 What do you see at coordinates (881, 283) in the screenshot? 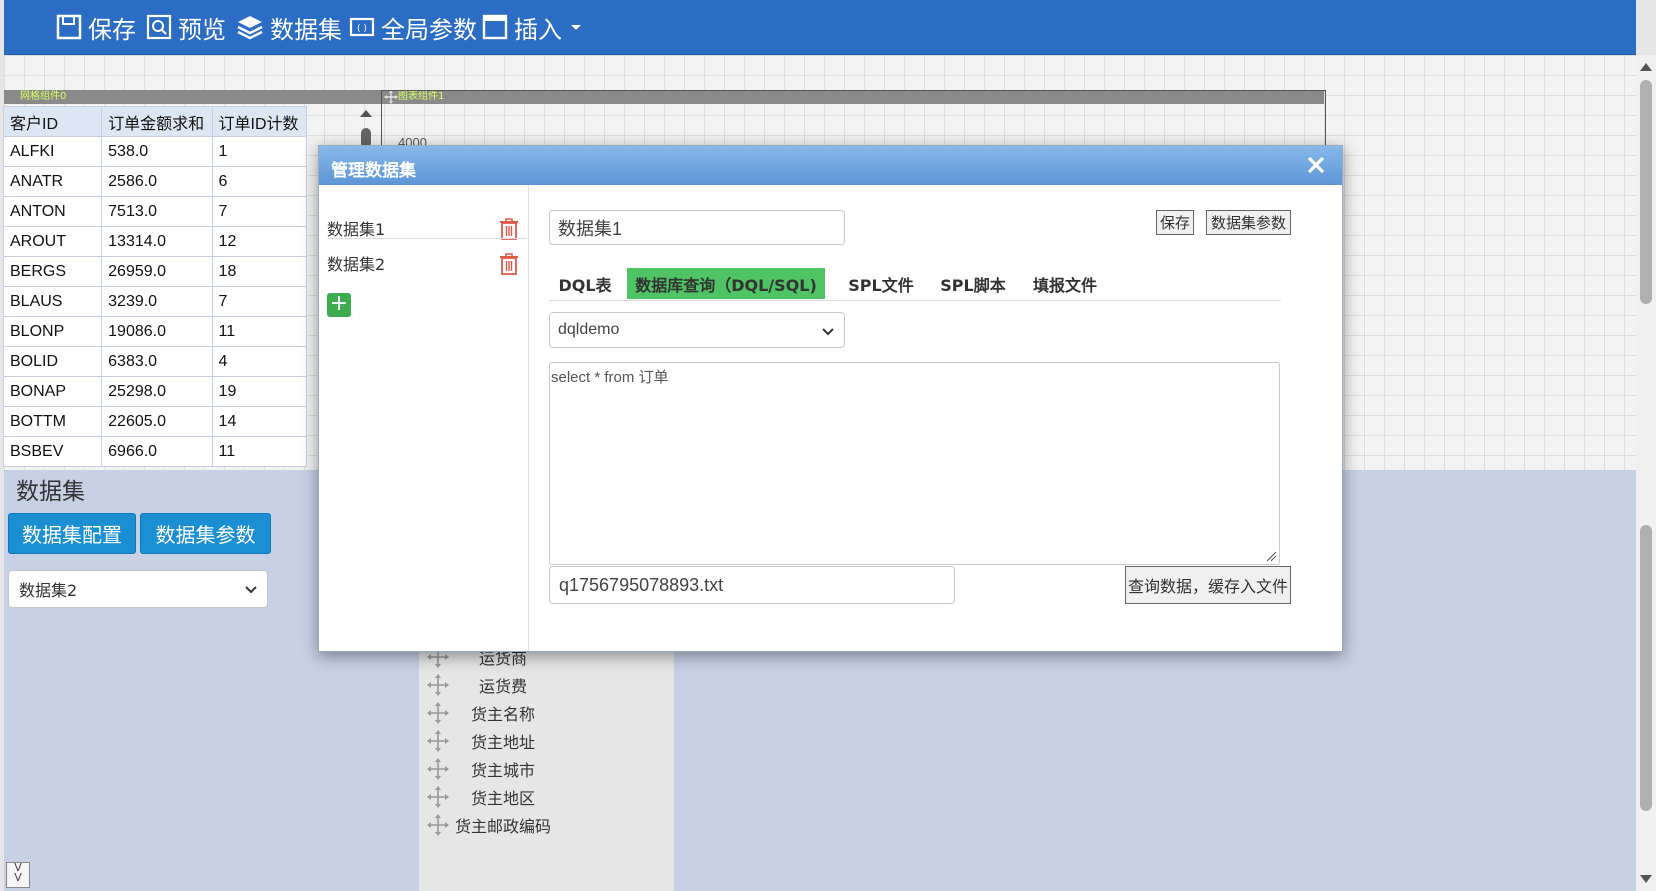
I see `tab-spl-file: SPL文件` at bounding box center [881, 283].